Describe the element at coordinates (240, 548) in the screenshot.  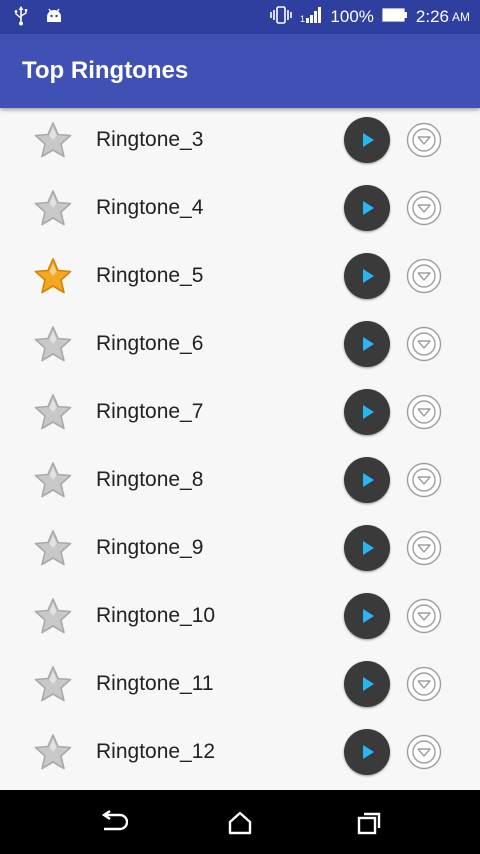
I see `ringtone-row: Ringtone_9` at that location.